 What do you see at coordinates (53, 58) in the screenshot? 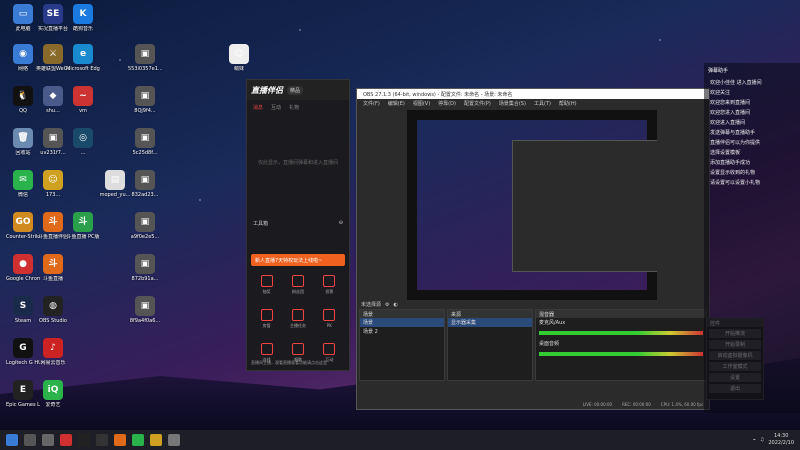
I see `desktop-icon: ⚔ 英雄联盟WeGame版` at bounding box center [53, 58].